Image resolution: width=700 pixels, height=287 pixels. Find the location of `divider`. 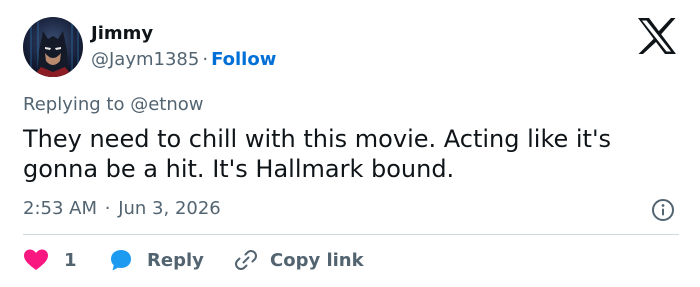

divider is located at coordinates (351, 234).